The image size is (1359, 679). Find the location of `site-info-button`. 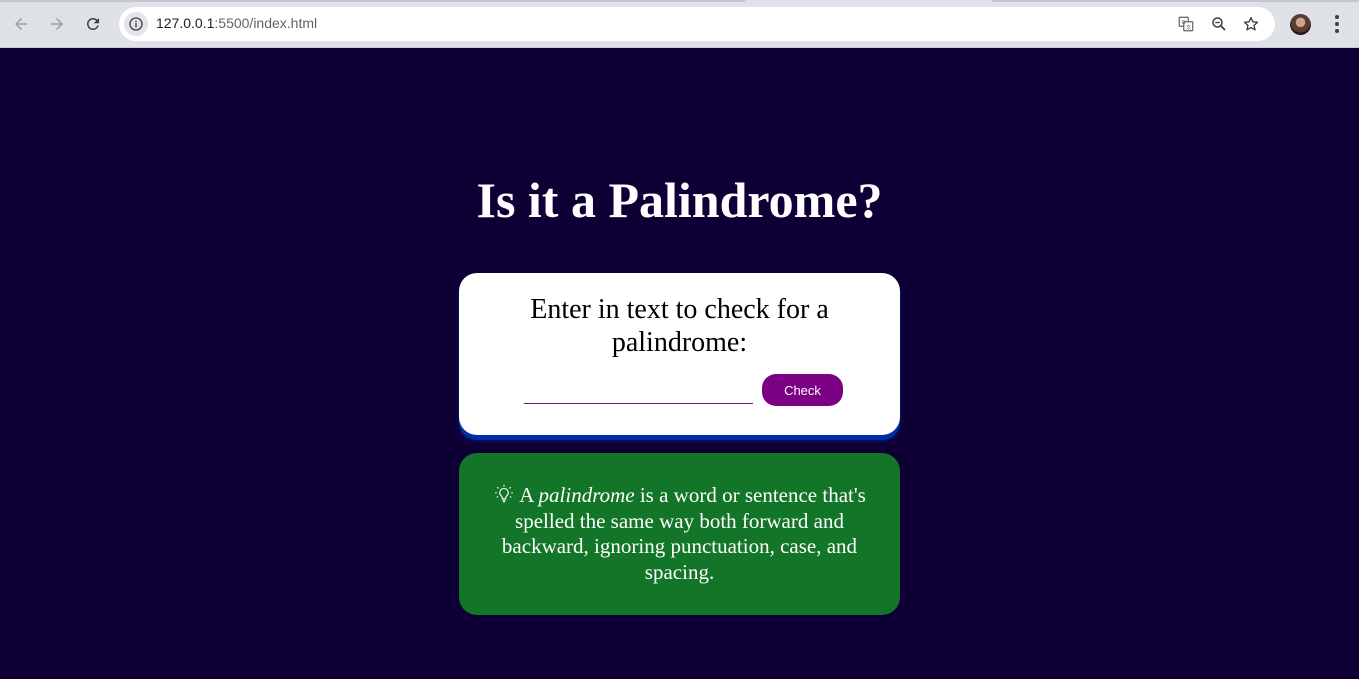

site-info-button is located at coordinates (136, 24).